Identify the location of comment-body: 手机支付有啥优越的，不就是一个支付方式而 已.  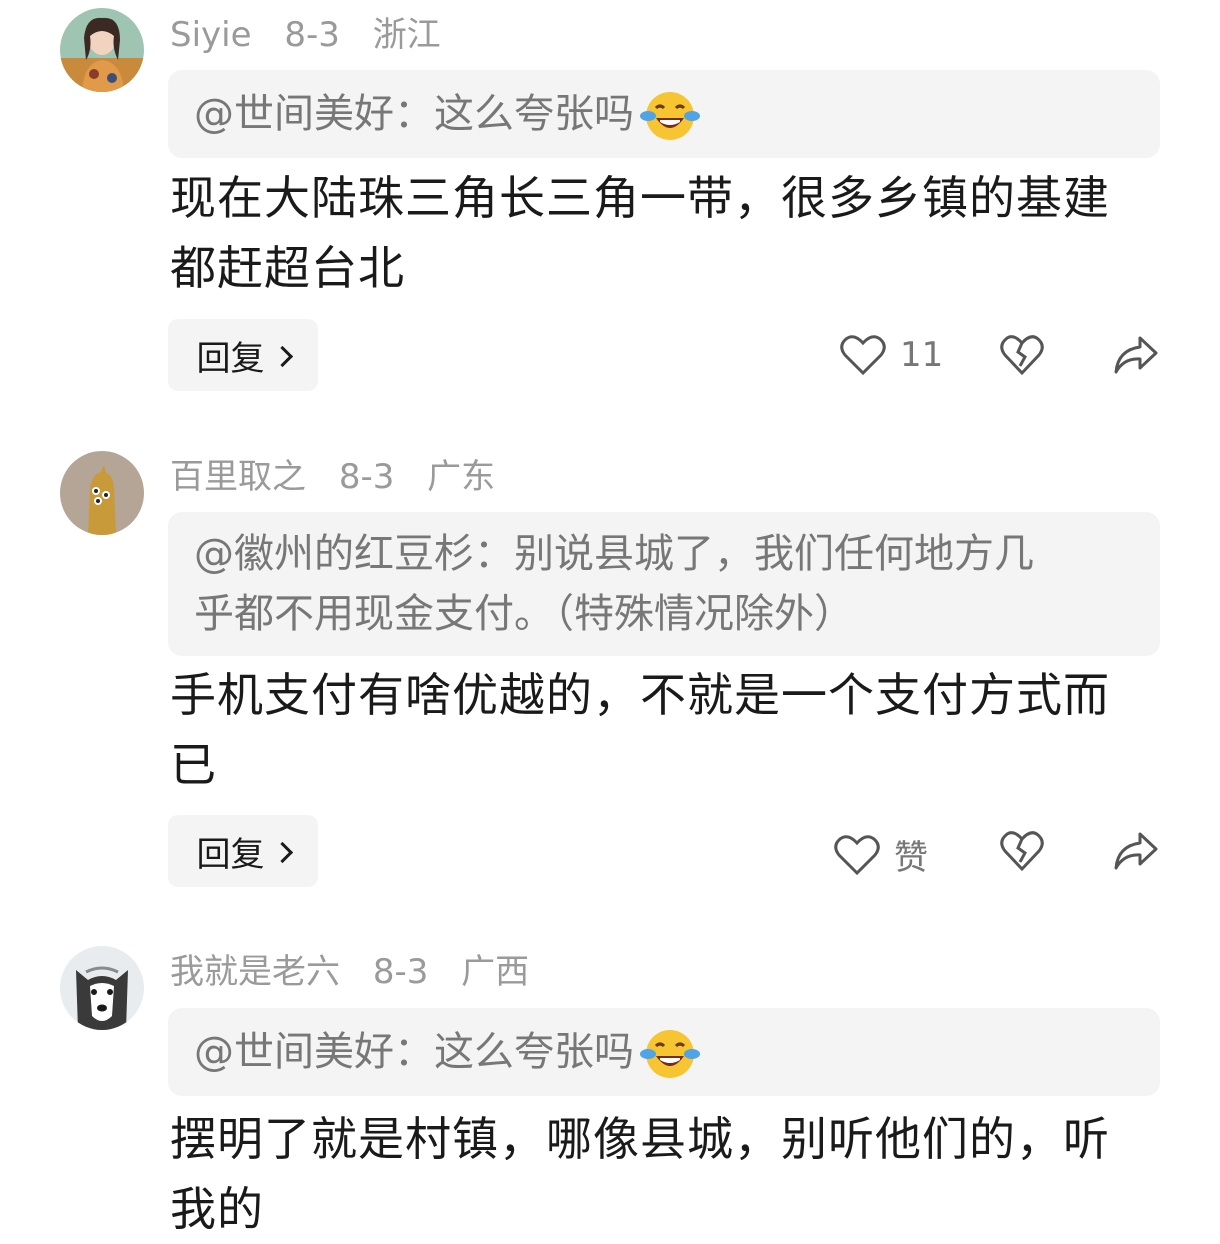
(655, 730).